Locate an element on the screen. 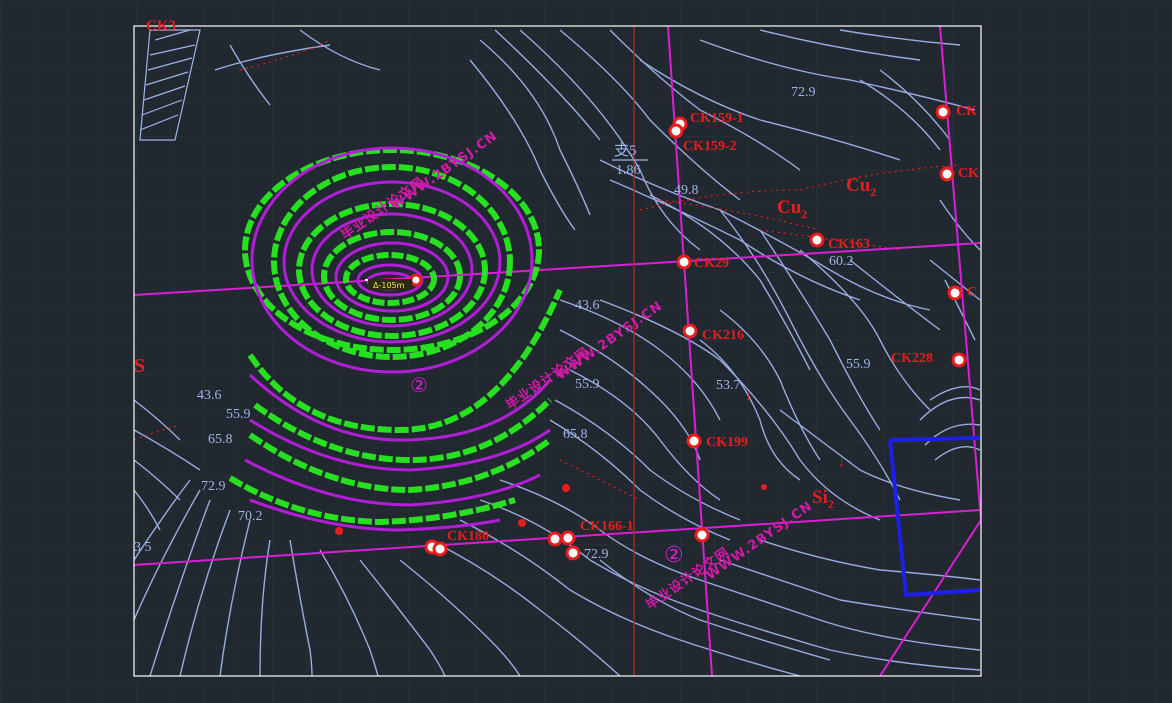  contour-value: 60.2 is located at coordinates (841, 261).